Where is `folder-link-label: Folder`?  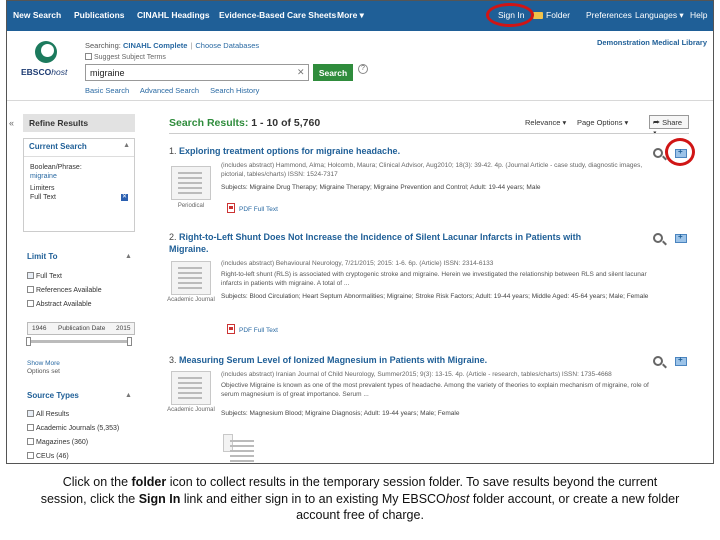
folder-link-label: Folder is located at coordinates (558, 15).